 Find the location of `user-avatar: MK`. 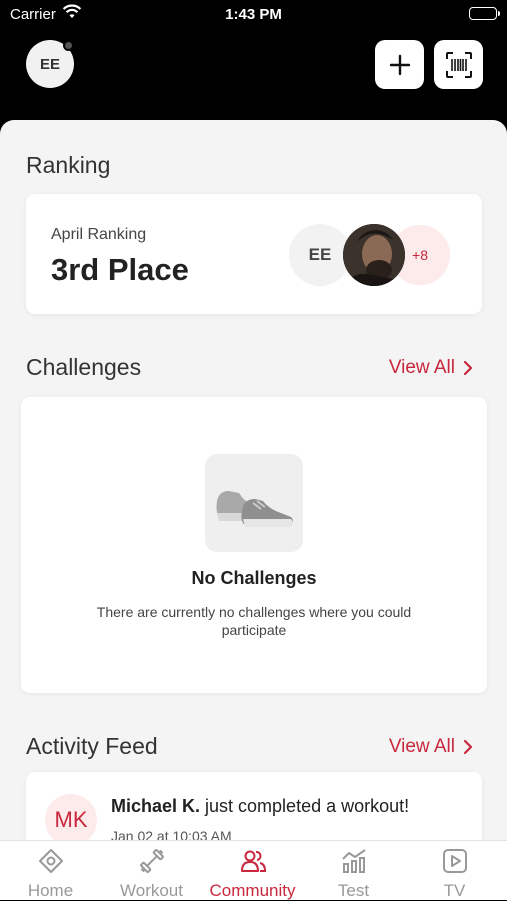

user-avatar: MK is located at coordinates (71, 820).